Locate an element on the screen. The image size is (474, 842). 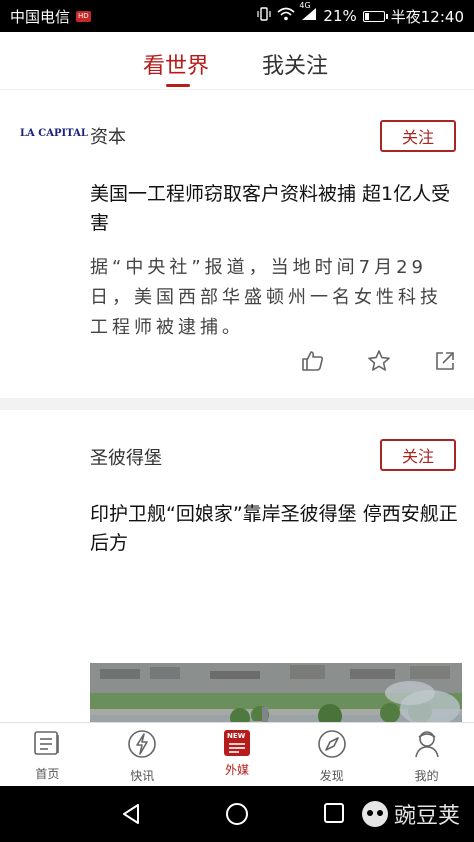
battery-level is located at coordinates (366, 16).